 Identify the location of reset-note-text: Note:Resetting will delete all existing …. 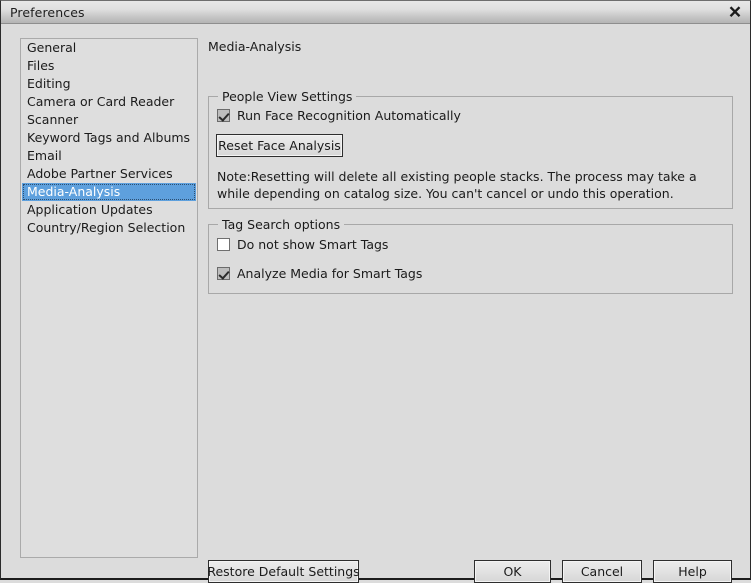
(457, 185).